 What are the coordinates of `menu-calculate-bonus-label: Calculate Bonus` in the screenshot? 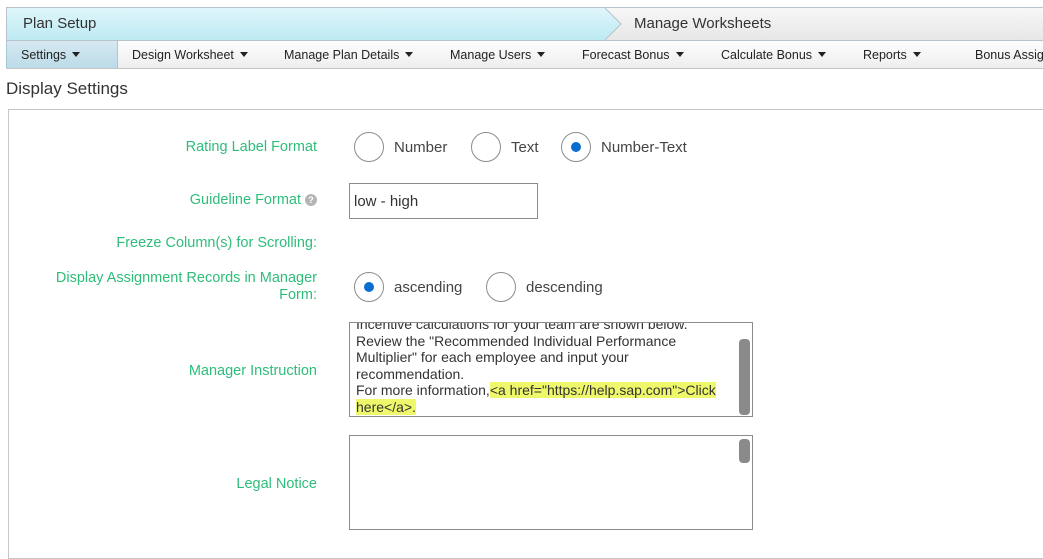 It's located at (767, 55).